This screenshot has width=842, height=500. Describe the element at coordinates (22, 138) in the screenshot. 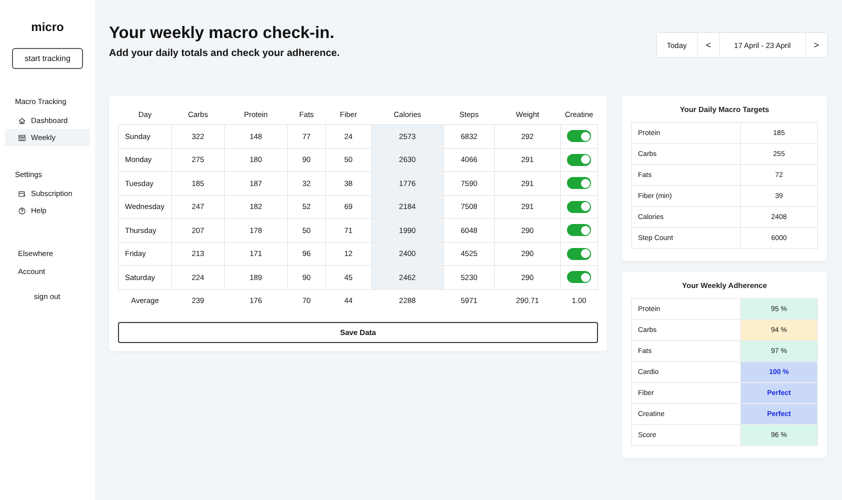

I see `table-icon` at that location.